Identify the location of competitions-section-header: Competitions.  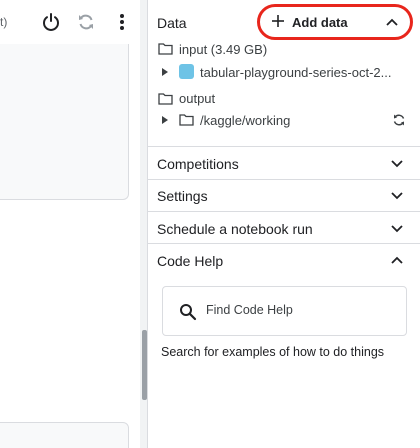
(284, 163).